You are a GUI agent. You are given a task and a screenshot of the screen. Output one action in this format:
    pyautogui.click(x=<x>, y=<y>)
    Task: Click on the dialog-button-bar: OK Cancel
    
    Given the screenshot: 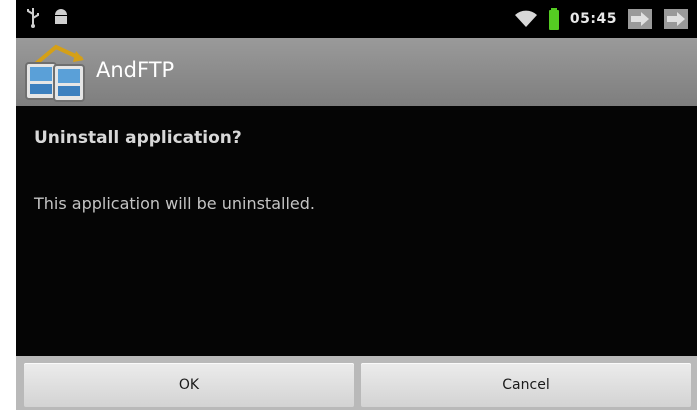 What is the action you would take?
    pyautogui.click(x=356, y=383)
    